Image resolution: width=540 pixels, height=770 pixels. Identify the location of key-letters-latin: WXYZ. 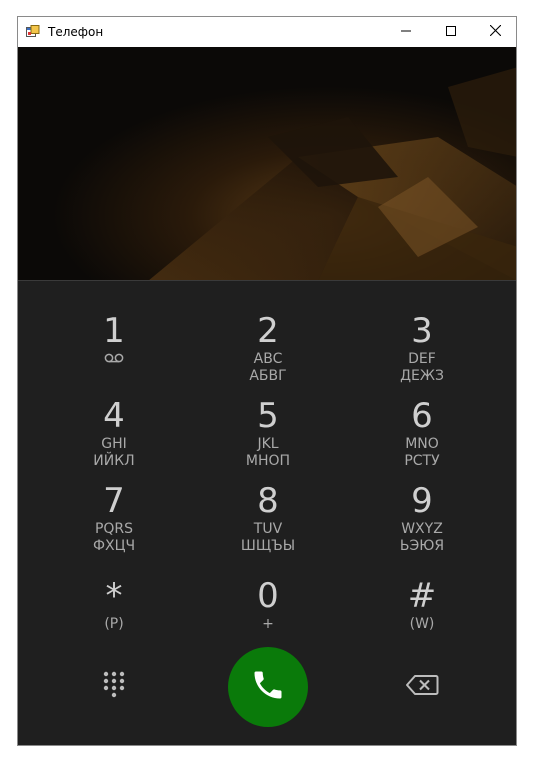
(422, 529).